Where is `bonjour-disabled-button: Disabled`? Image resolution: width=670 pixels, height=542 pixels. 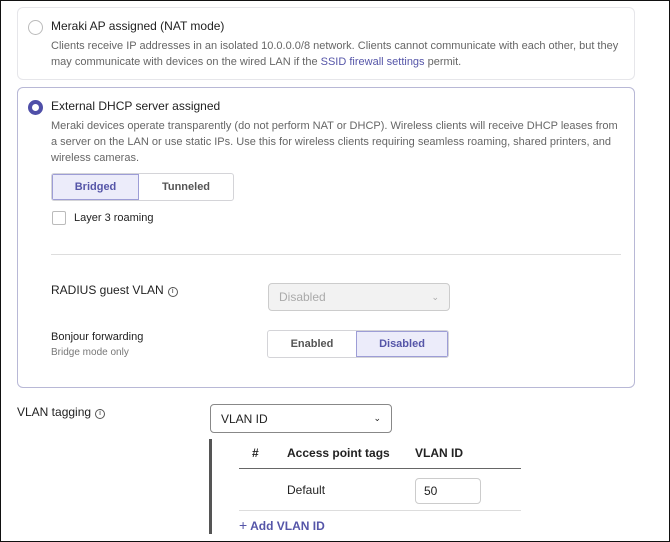
bonjour-disabled-button: Disabled is located at coordinates (402, 344).